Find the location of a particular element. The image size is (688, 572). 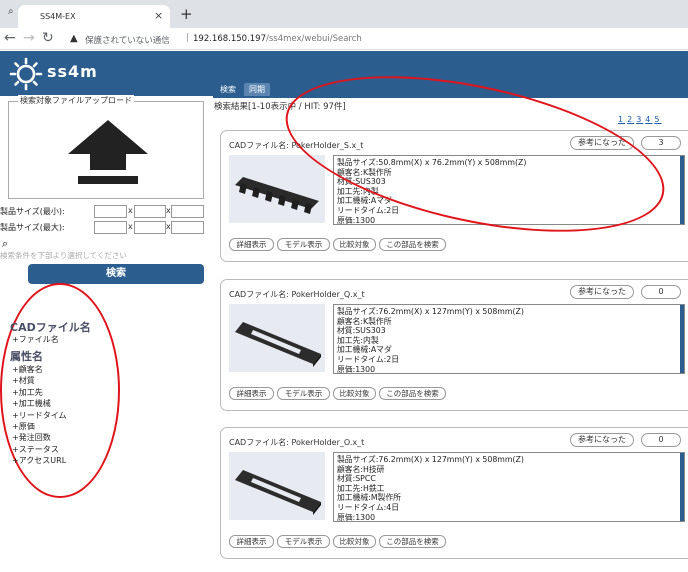

spec-line: 材質:SPCC is located at coordinates (356, 479).